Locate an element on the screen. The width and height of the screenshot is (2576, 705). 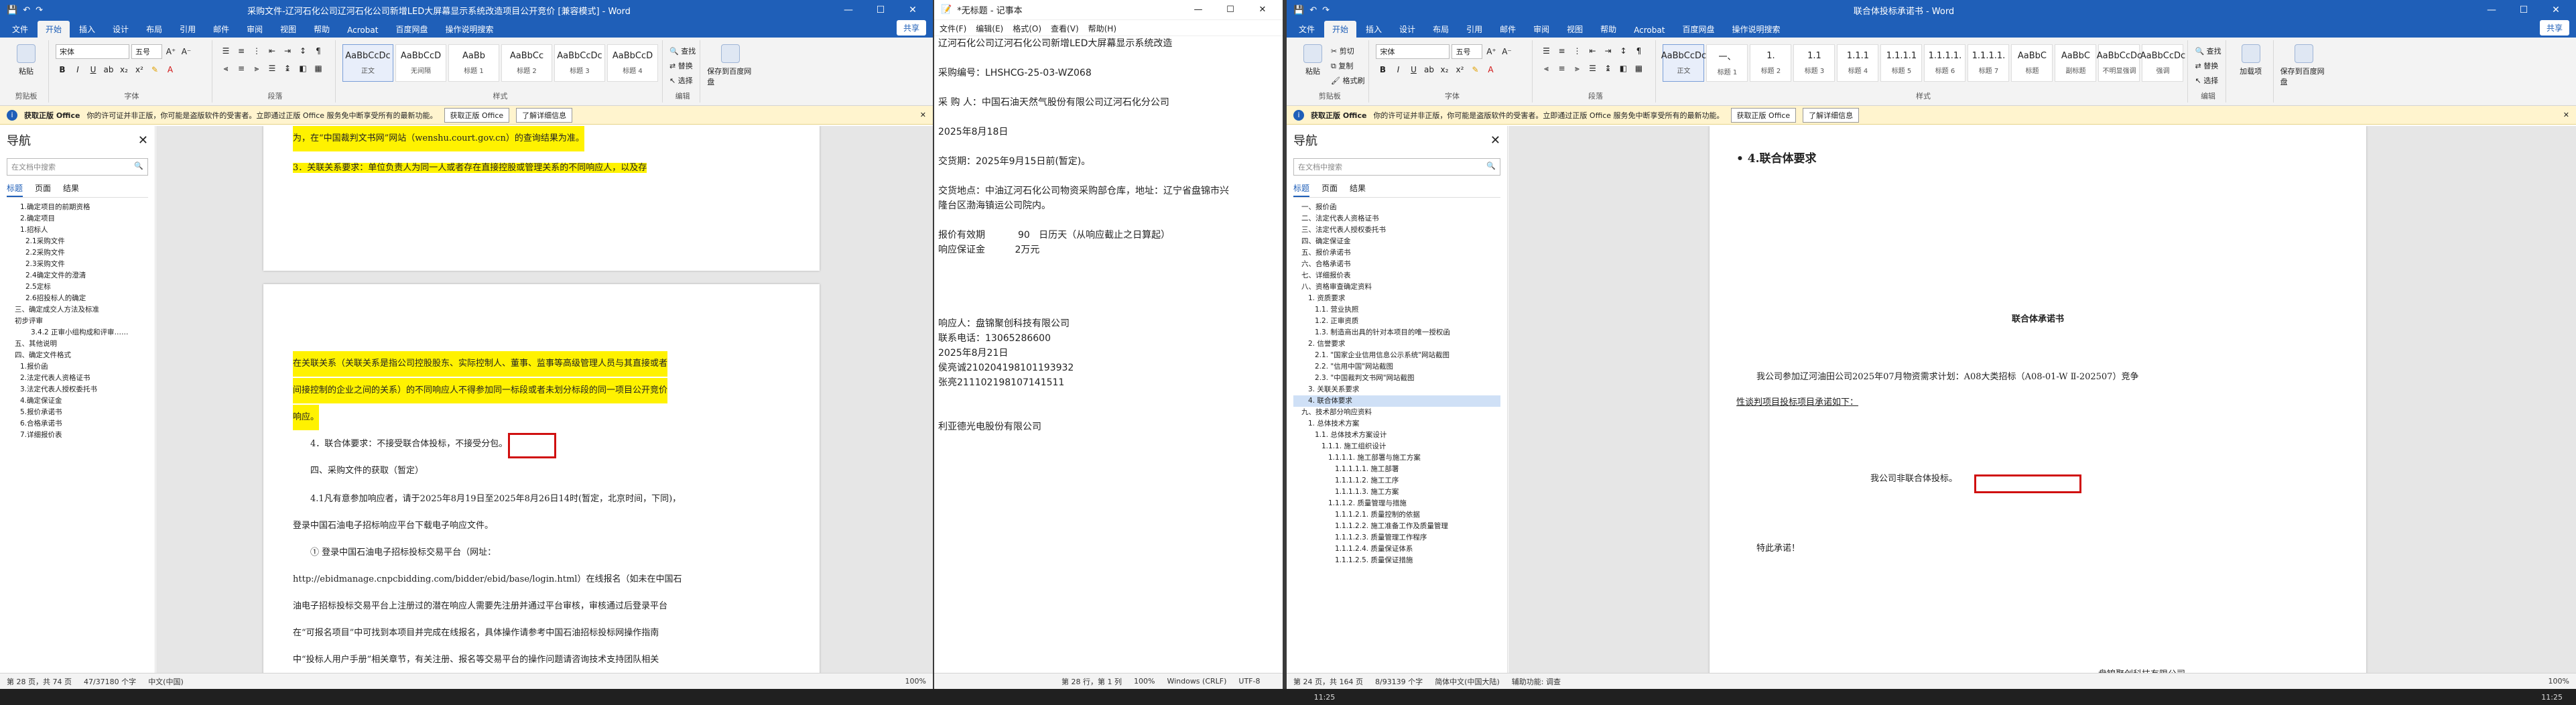
nav-heading-item: 1.1.1.2.3. 质量管理工作程序 is located at coordinates (1396, 537).